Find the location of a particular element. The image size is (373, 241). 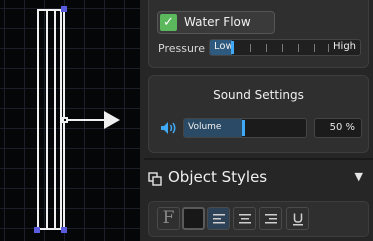

pressure-slider: Low High is located at coordinates (285, 47).